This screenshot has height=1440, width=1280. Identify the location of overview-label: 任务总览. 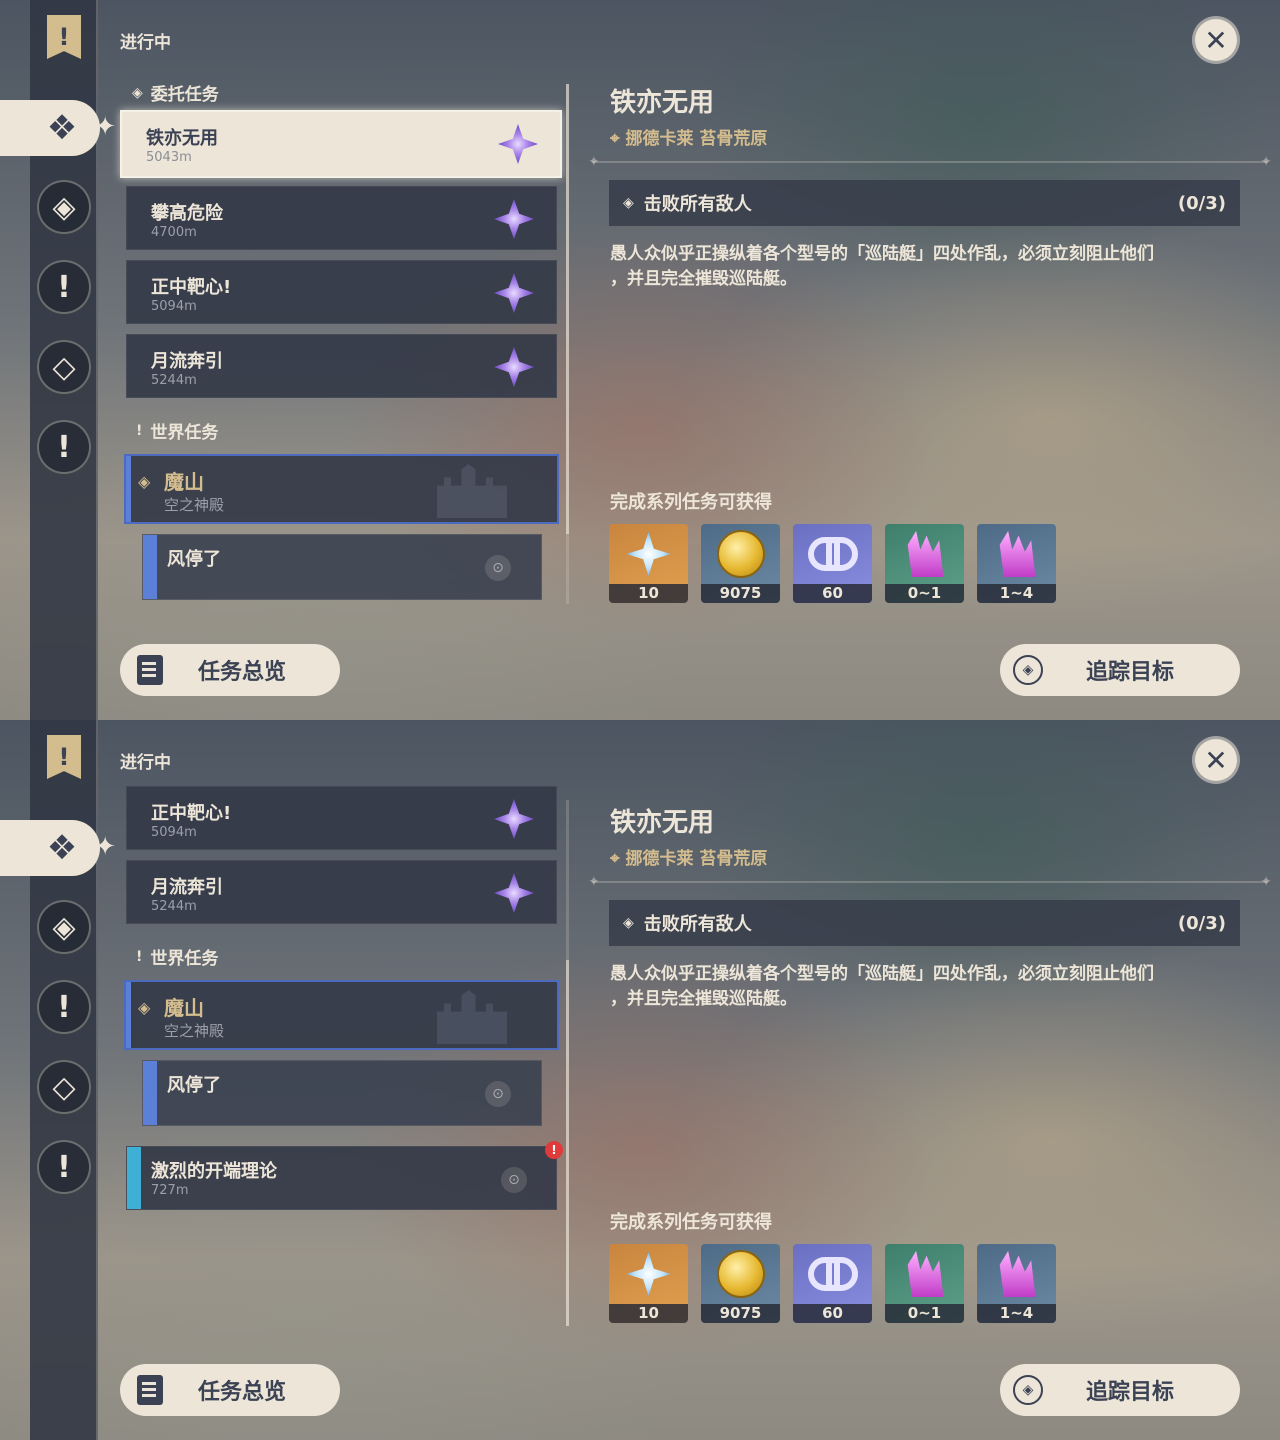
(242, 672).